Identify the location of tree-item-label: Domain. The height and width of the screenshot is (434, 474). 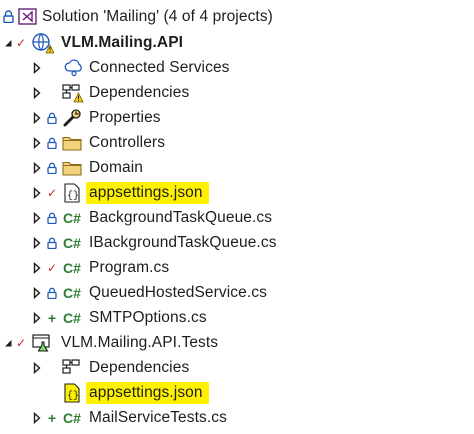
(116, 167).